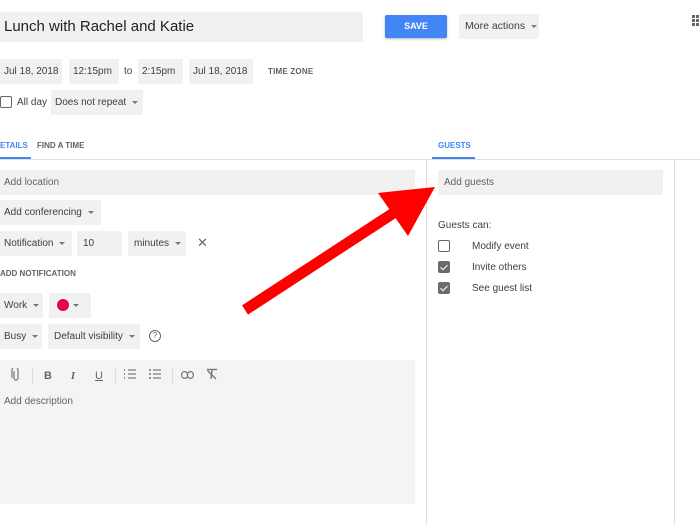 The image size is (700, 525). I want to click on to-label: to, so click(128, 71).